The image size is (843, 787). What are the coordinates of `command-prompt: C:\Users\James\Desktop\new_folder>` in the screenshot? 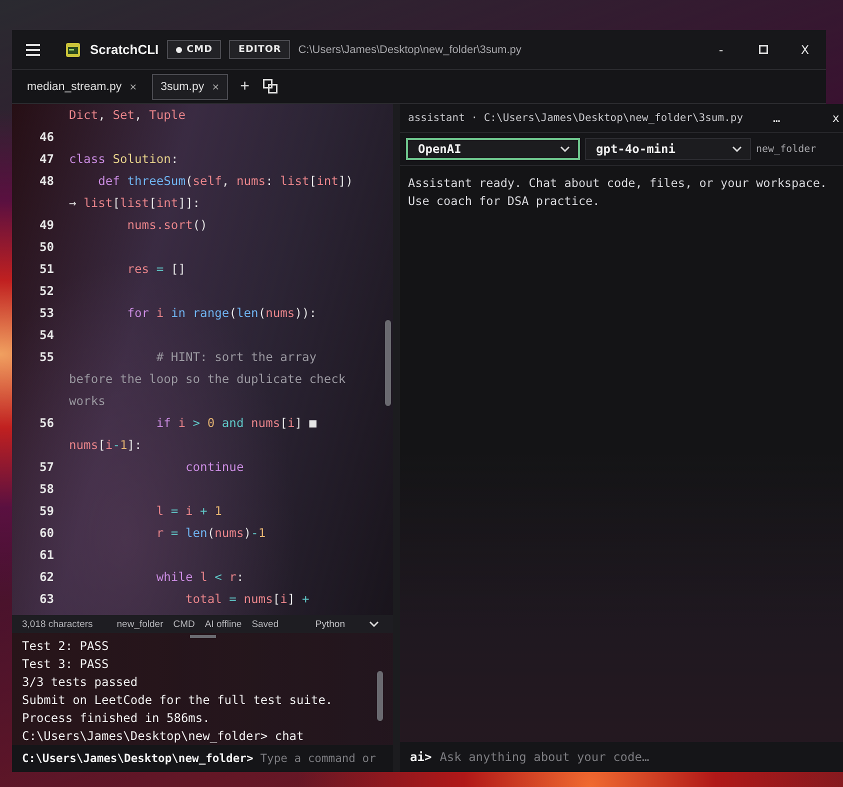 It's located at (138, 758).